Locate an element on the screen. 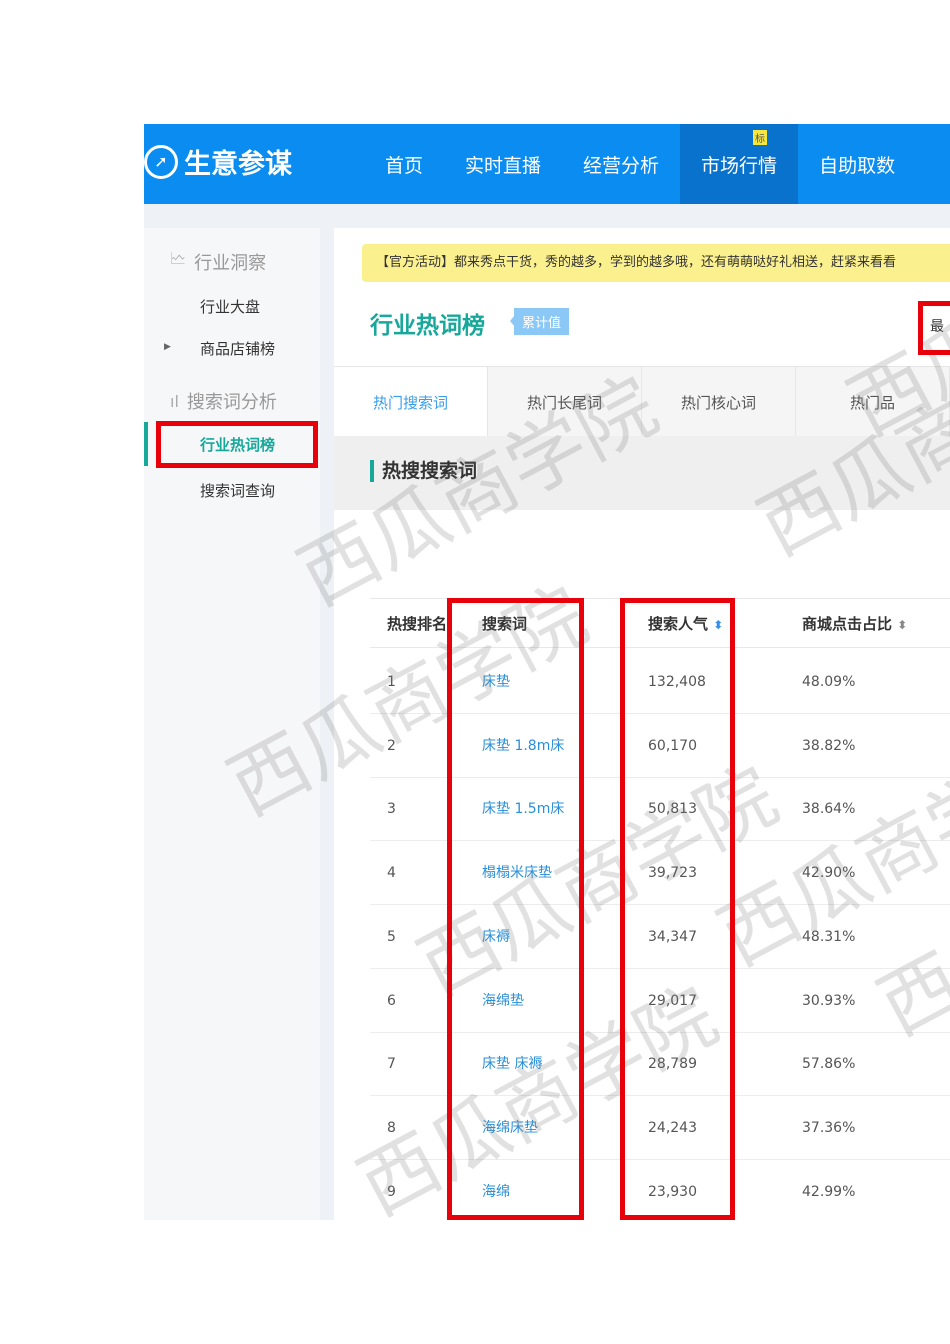 This screenshot has height=1344, width=950. rank: 7 is located at coordinates (391, 1064).